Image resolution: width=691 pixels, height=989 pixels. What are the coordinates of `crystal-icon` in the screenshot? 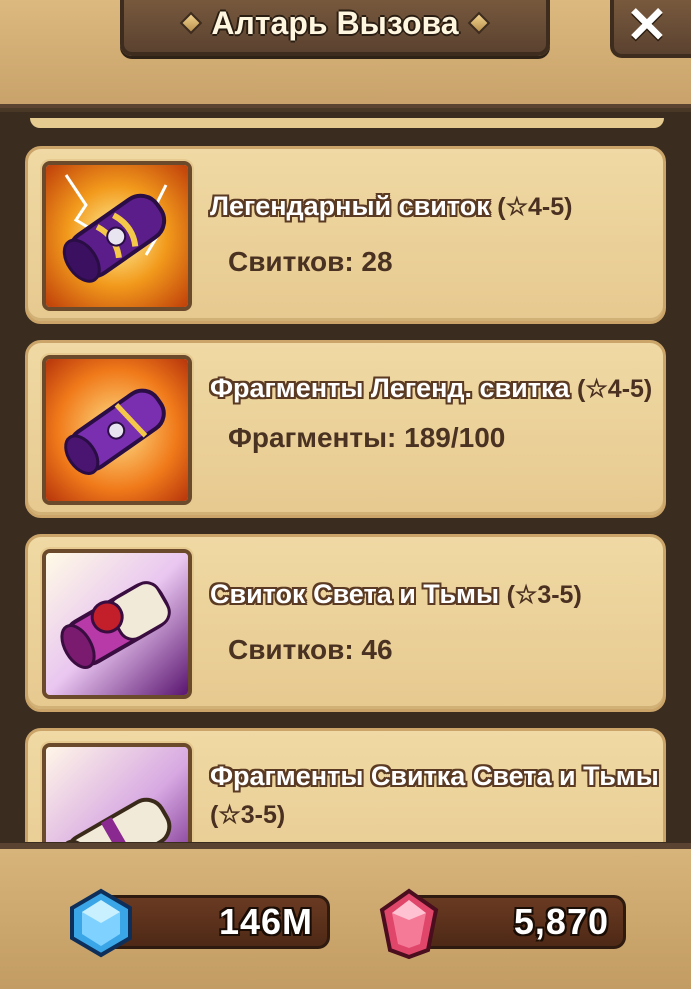 It's located at (409, 924).